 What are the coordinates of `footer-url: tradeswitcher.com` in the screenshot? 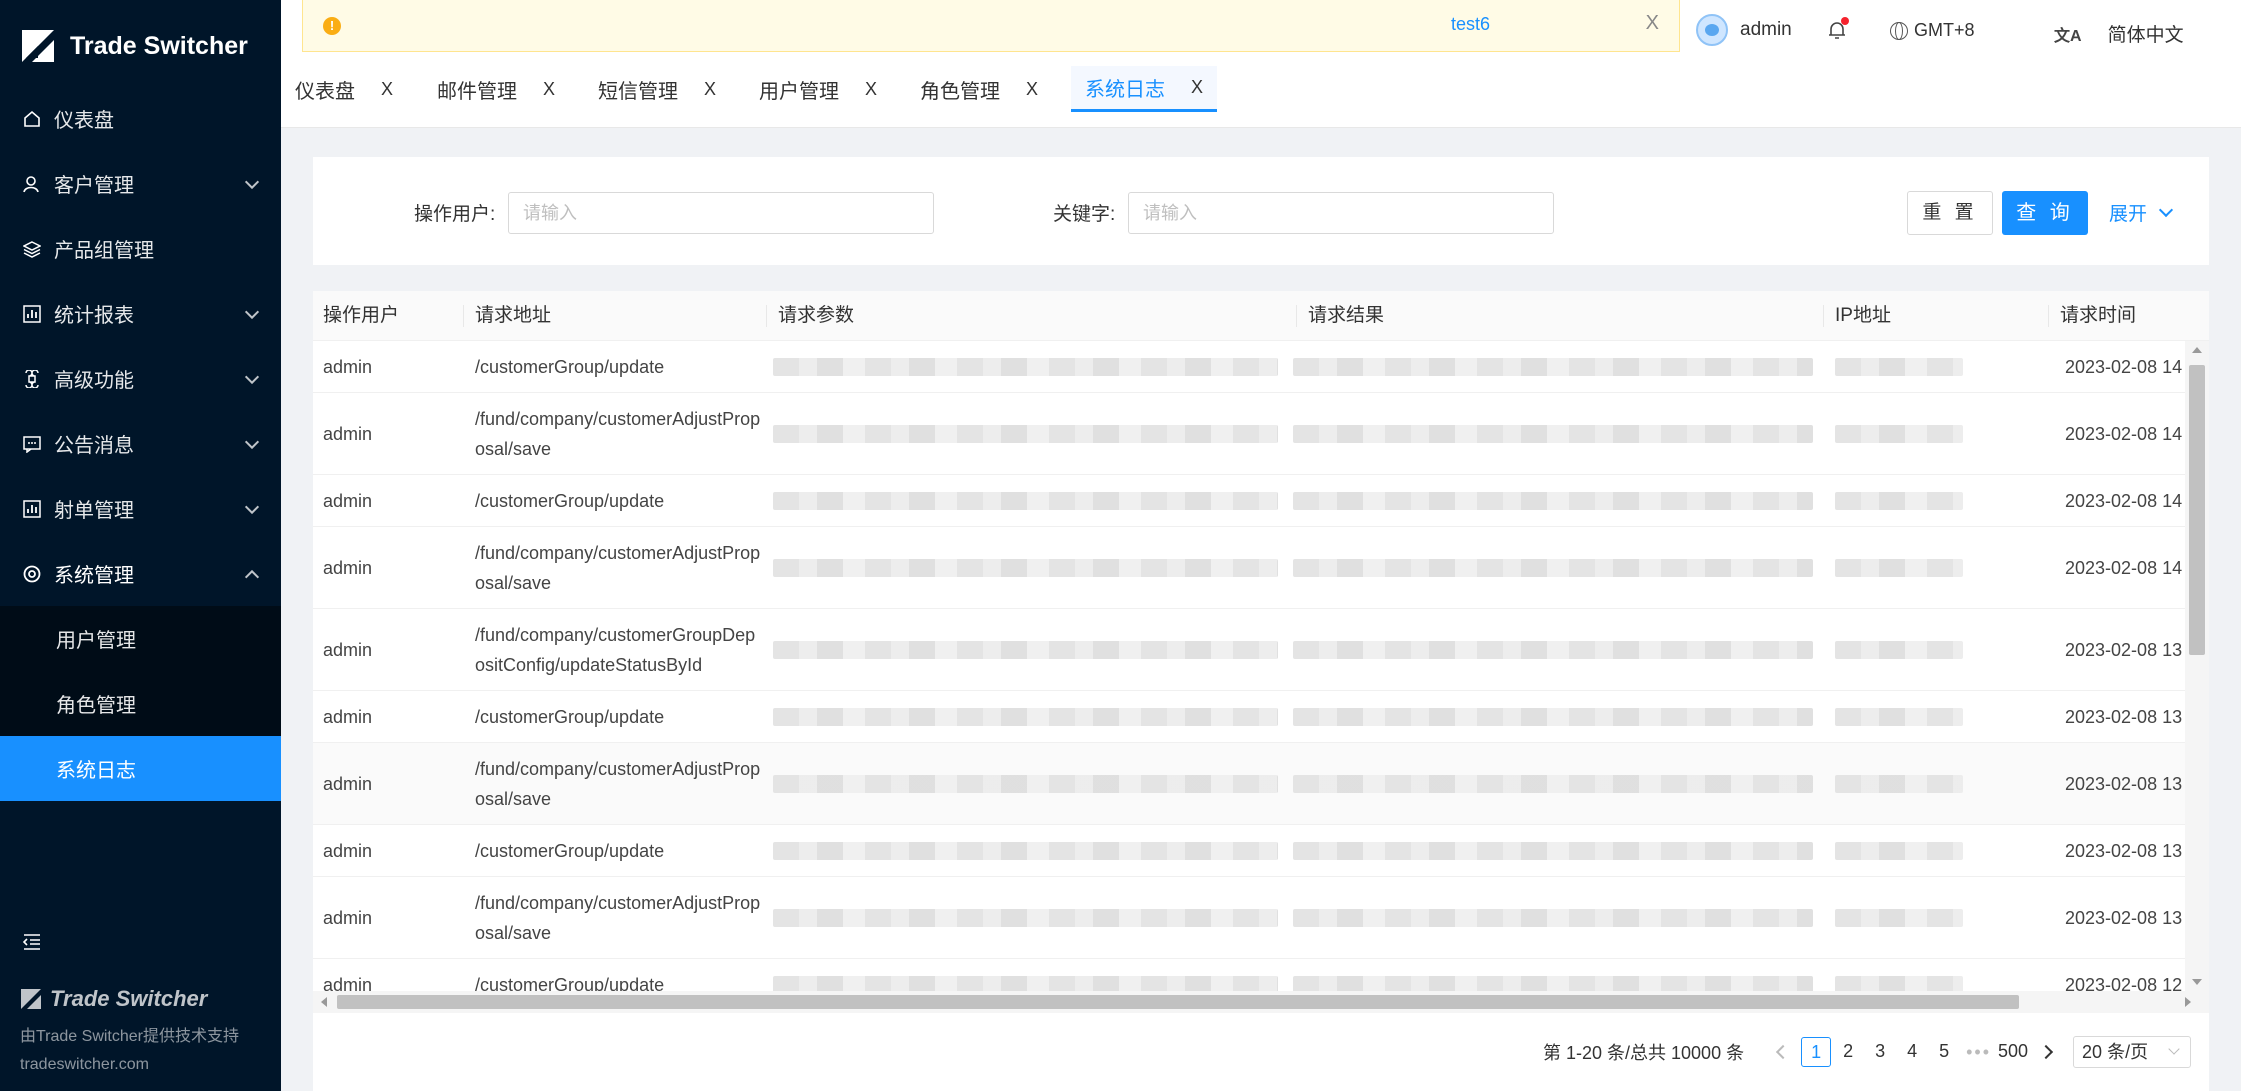 It's located at (129, 1065).